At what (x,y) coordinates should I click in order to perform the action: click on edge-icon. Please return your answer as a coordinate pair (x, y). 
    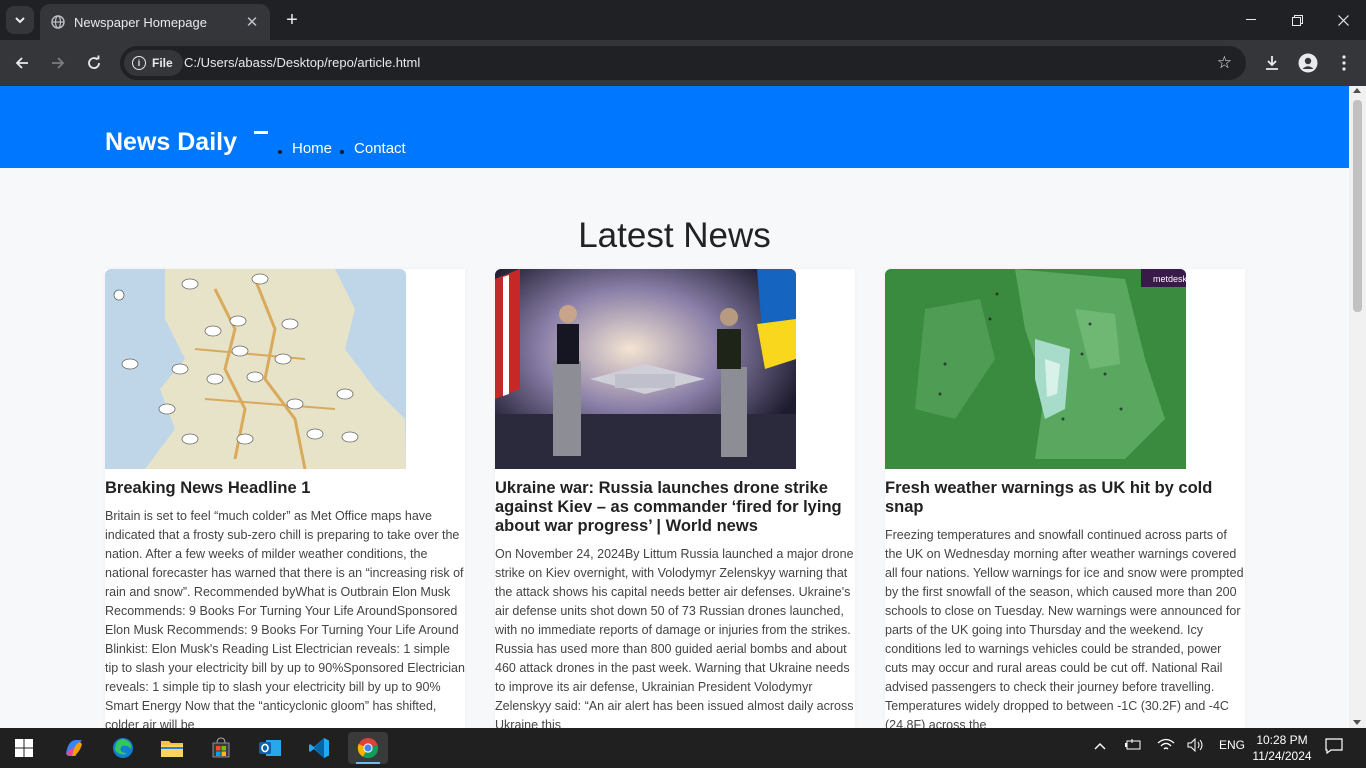
    Looking at the image, I should click on (123, 748).